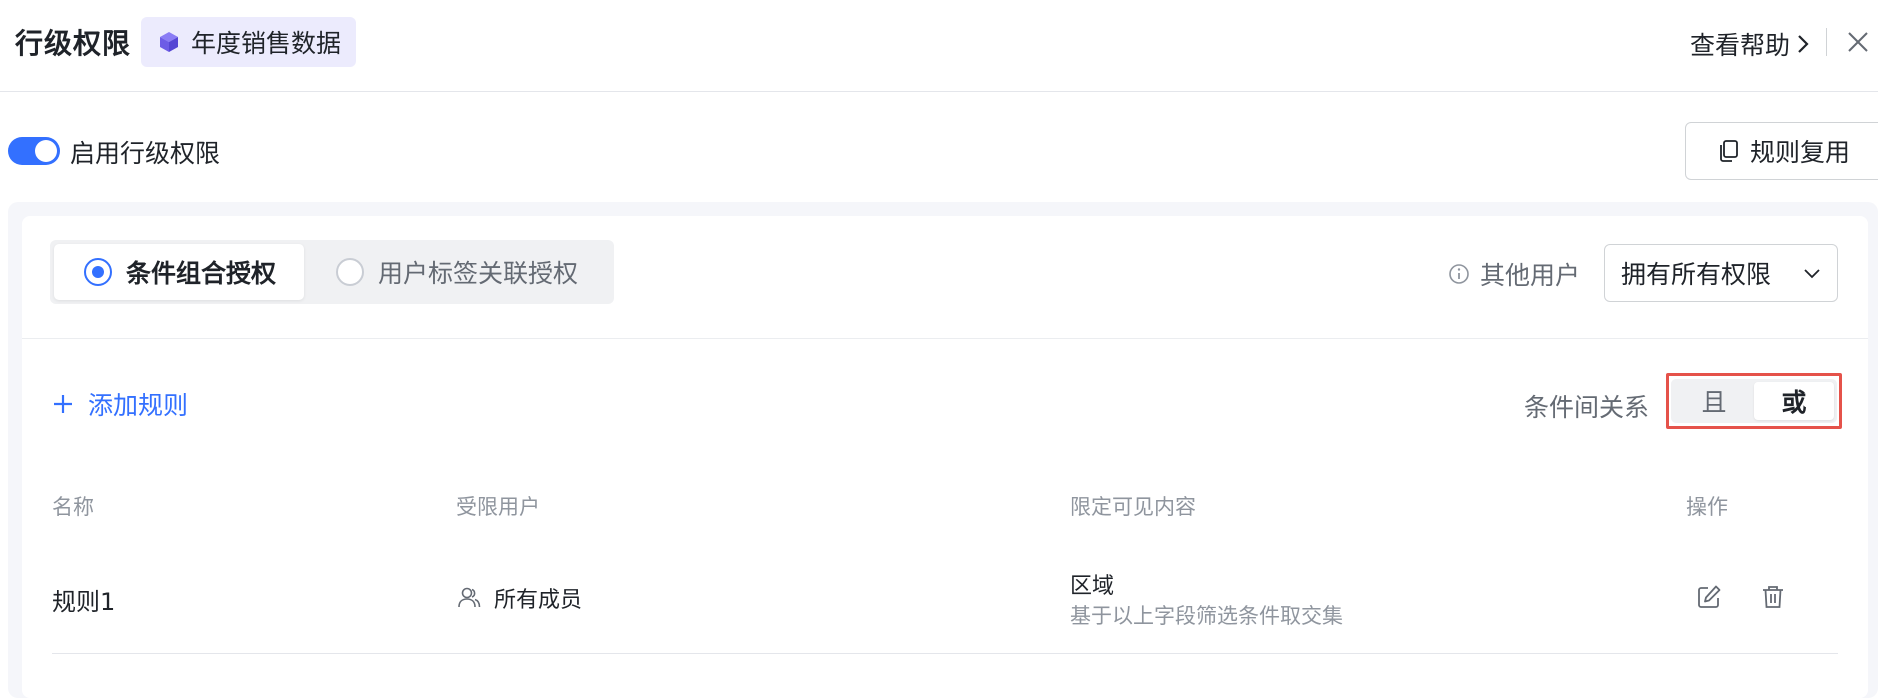  Describe the element at coordinates (1530, 275) in the screenshot. I see `other-users-label: 其他用户` at that location.